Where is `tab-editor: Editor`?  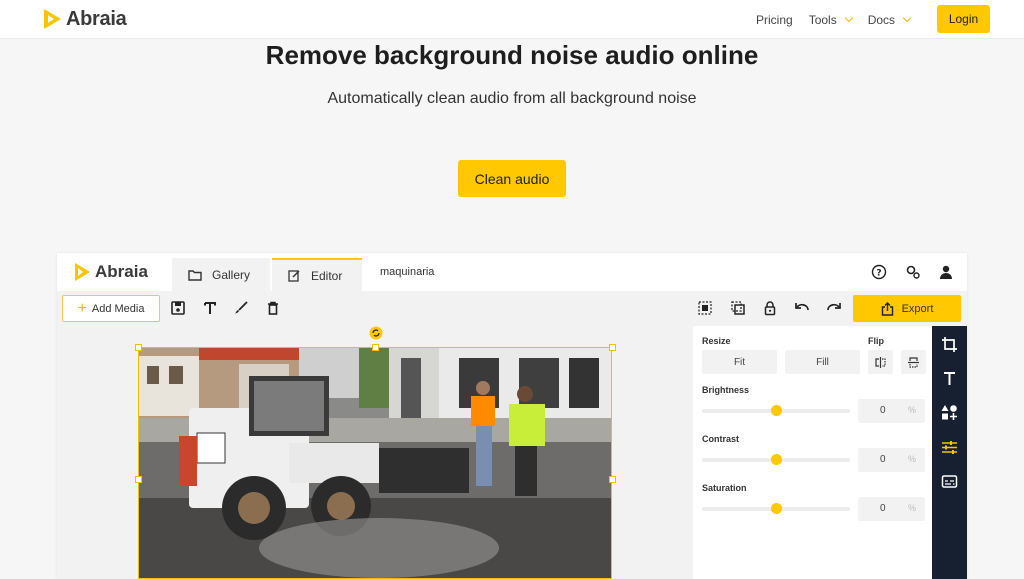
tab-editor: Editor is located at coordinates (317, 274).